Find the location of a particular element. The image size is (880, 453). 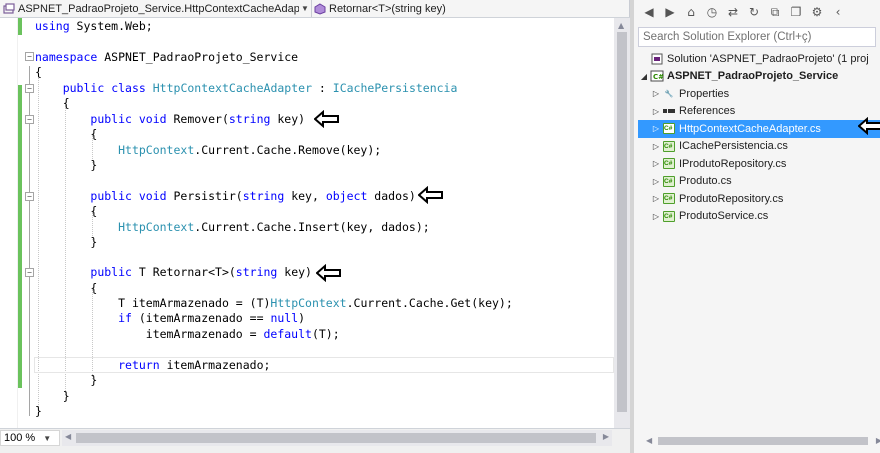

solution-explorer-toolbar: ◀ ▶ ⌂ ◷ ⇄ ↻ ⧉ ❐ ⚙ ‹ is located at coordinates (757, 12).